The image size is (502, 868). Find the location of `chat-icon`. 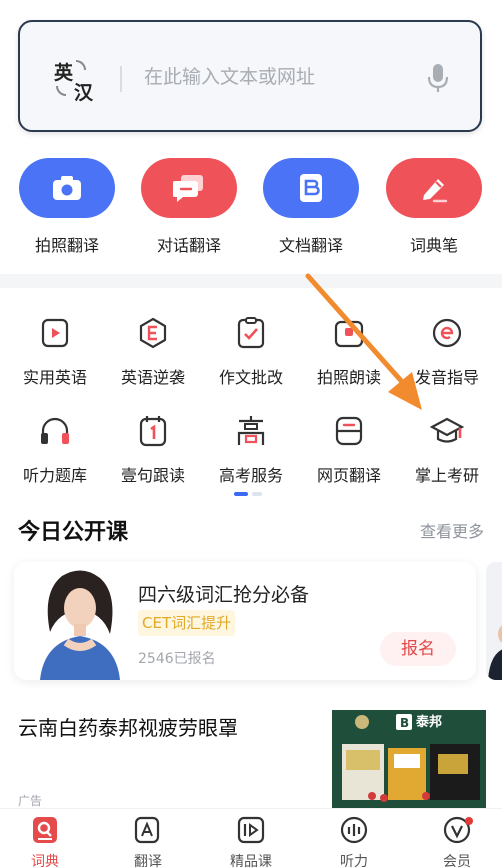

chat-icon is located at coordinates (188, 188).